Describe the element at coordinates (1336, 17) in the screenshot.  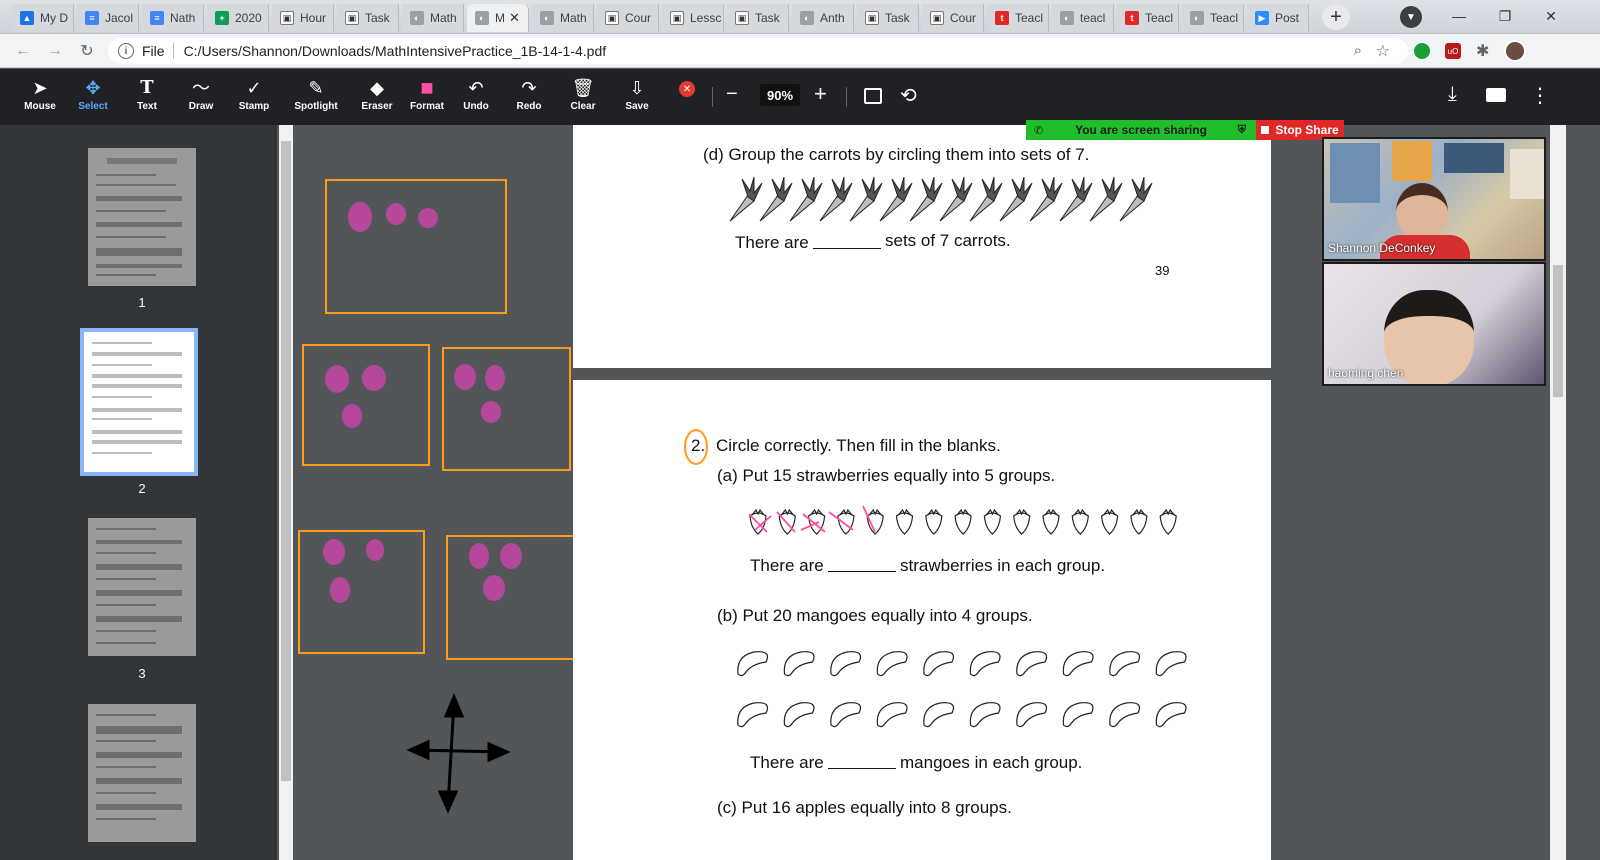
I see `new-tab-button: +` at that location.